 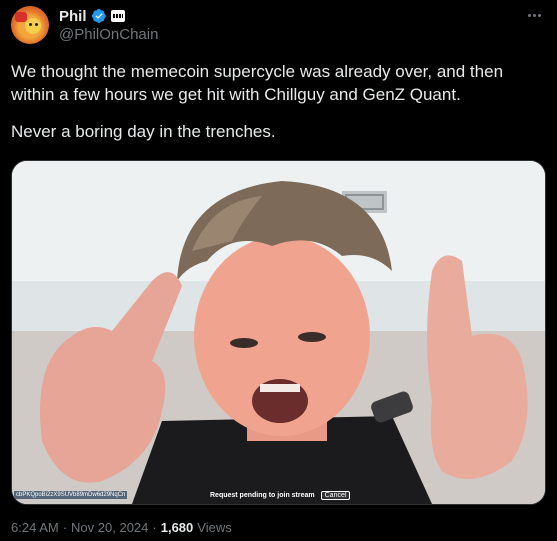 What do you see at coordinates (108, 34) in the screenshot?
I see `author-handle: @PhilOnChain` at bounding box center [108, 34].